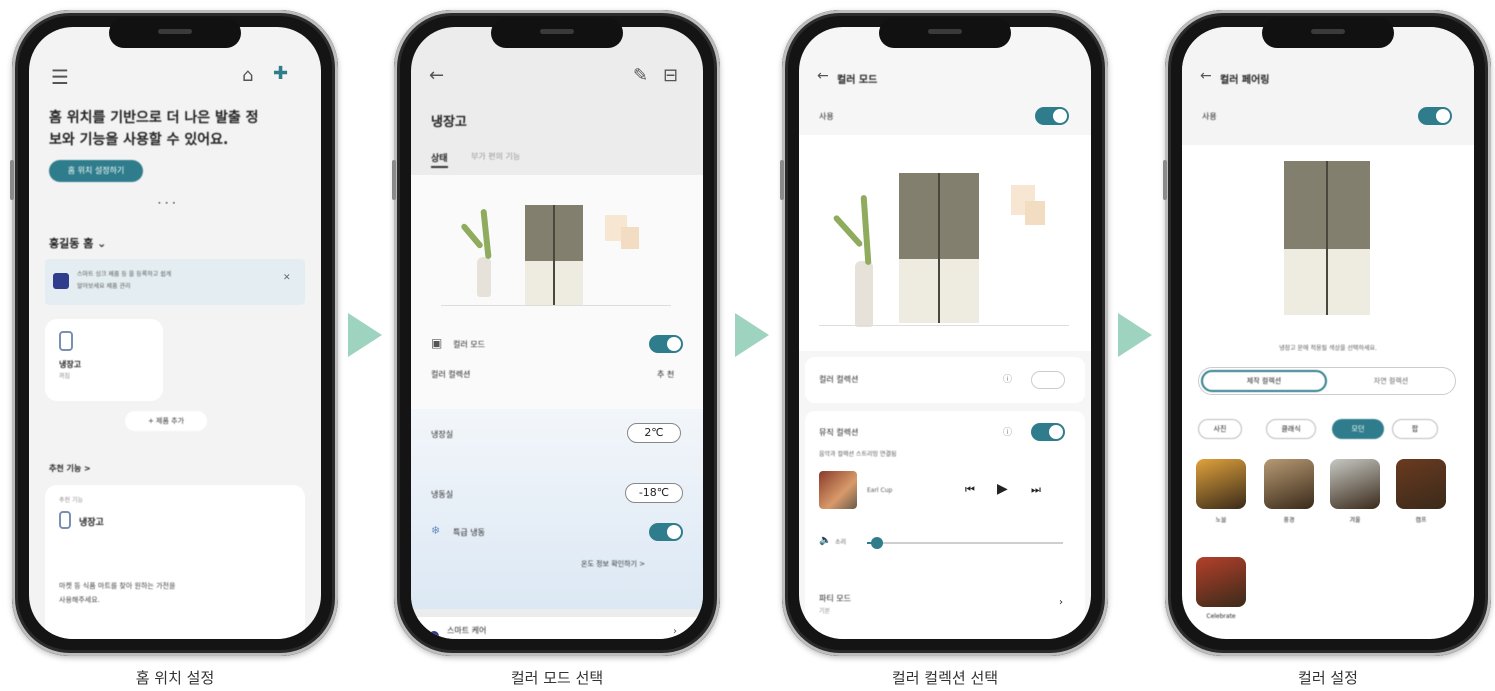 The image size is (1495, 691). I want to click on row-color-mode: 컬러 모드, so click(469, 344).